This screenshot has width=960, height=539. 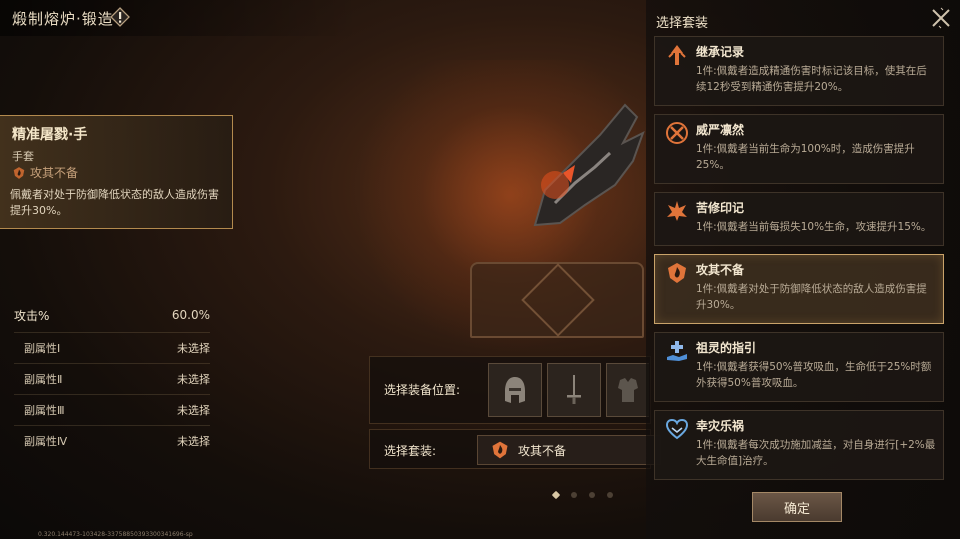 I want to click on confirm-button: 确定, so click(x=797, y=507).